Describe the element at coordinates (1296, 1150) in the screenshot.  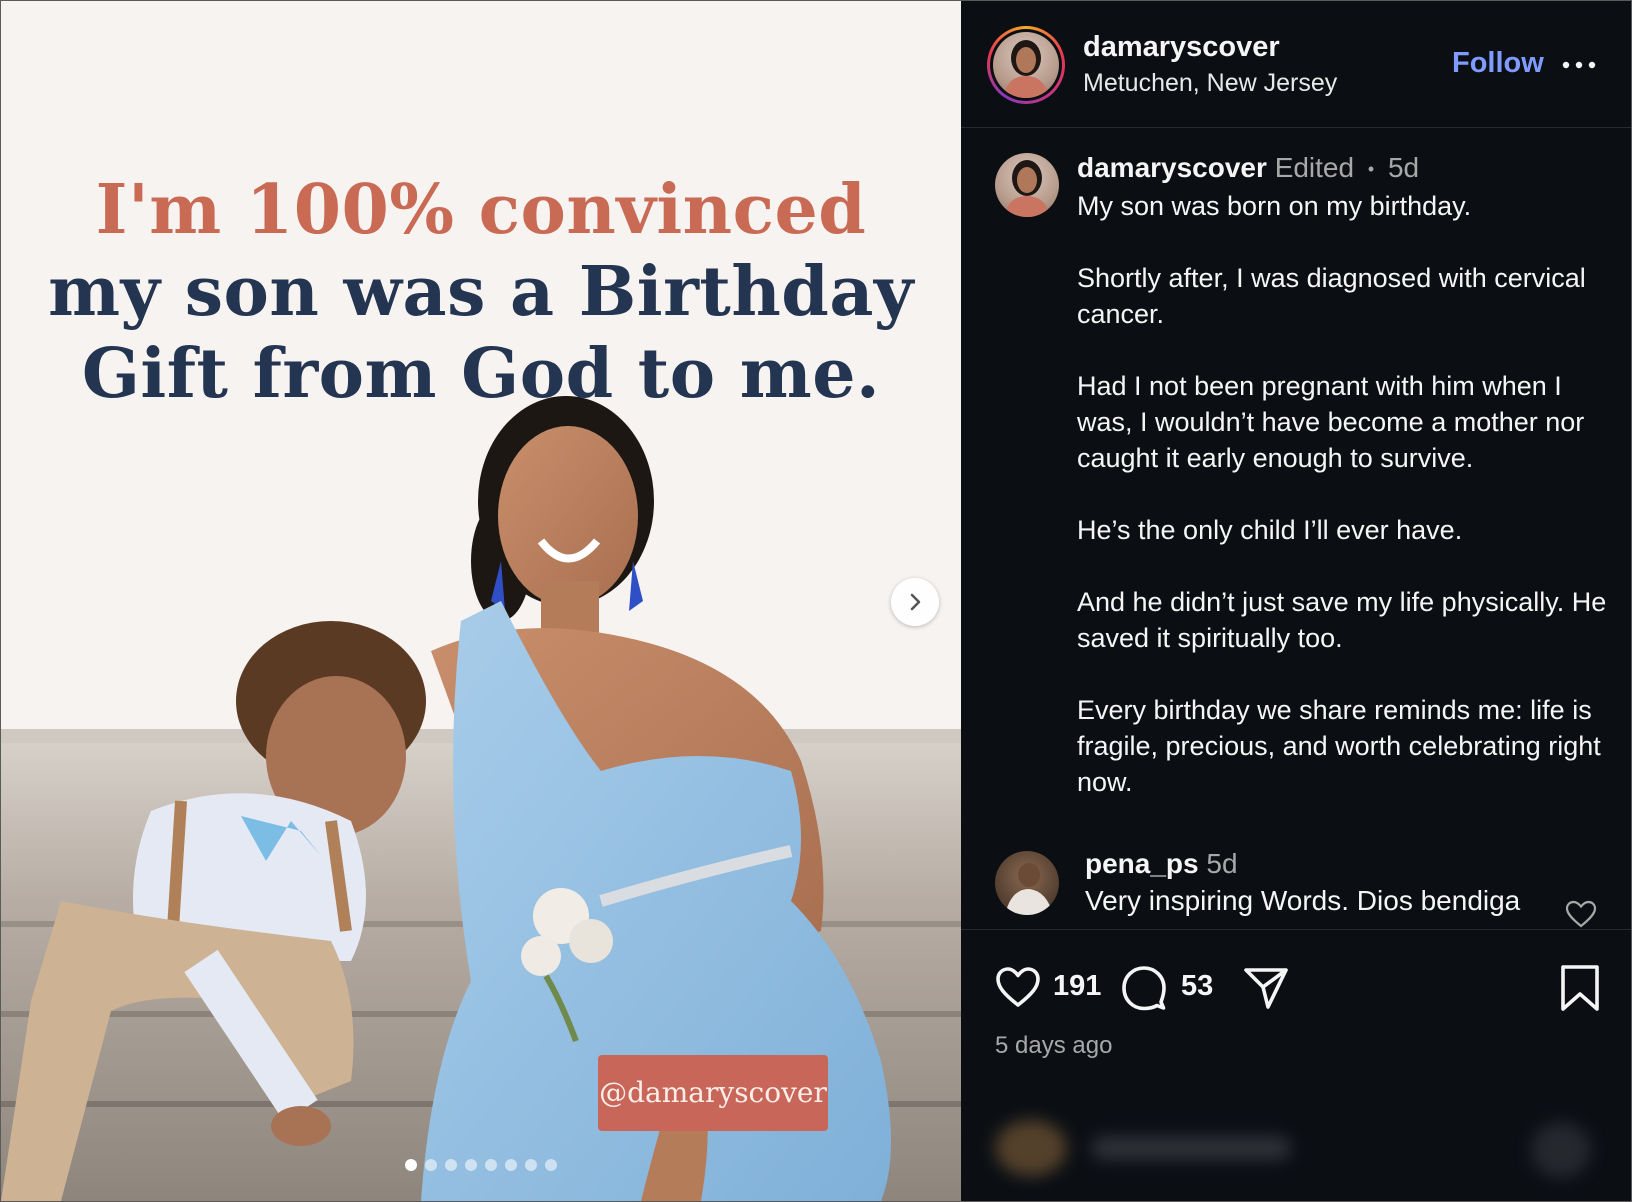
I see `blurred-suggestion-row` at that location.